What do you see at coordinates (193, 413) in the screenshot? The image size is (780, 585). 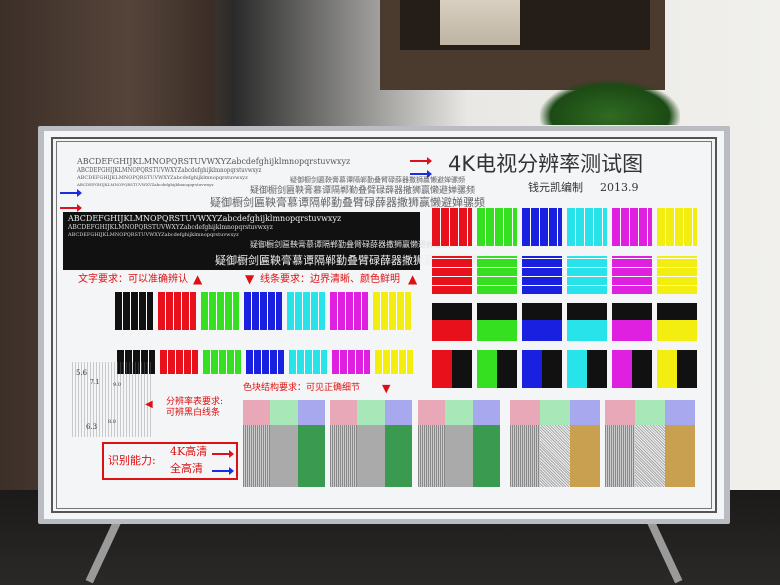 I see `resolution-requirement: 可辨黑白线条` at bounding box center [193, 413].